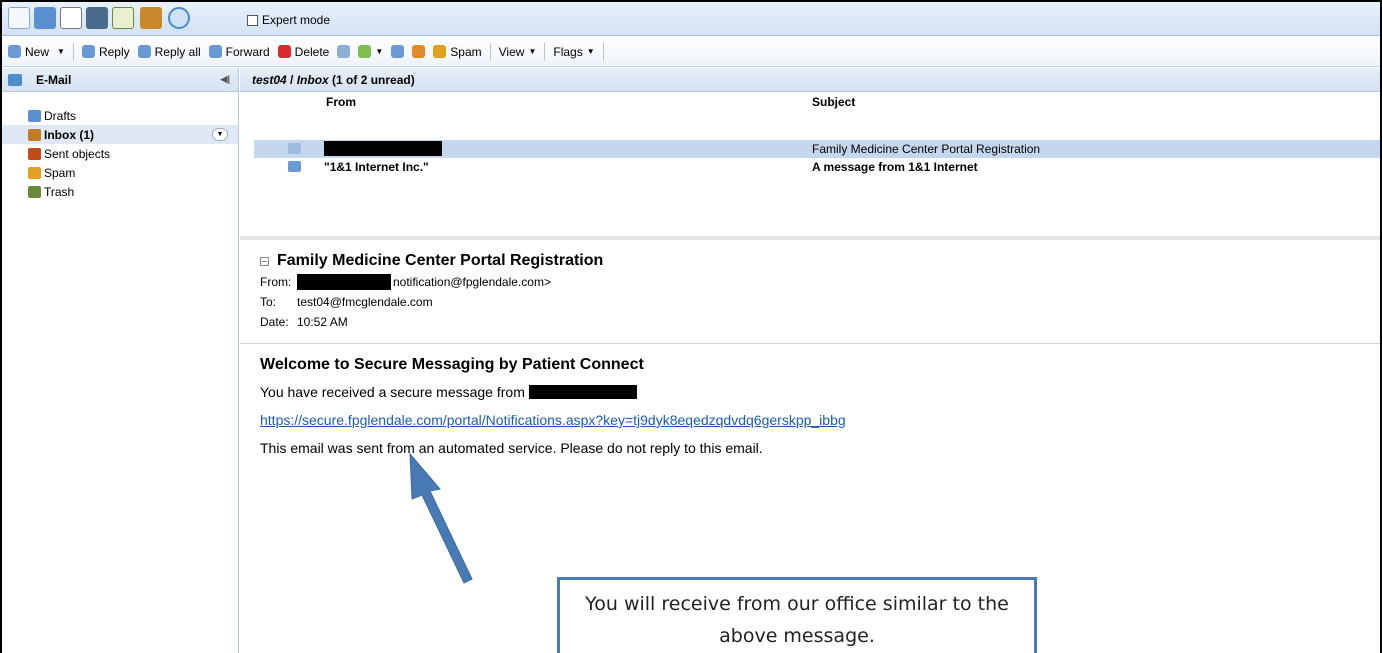 The height and width of the screenshot is (653, 1382). I want to click on spam-button: Spam, so click(457, 51).